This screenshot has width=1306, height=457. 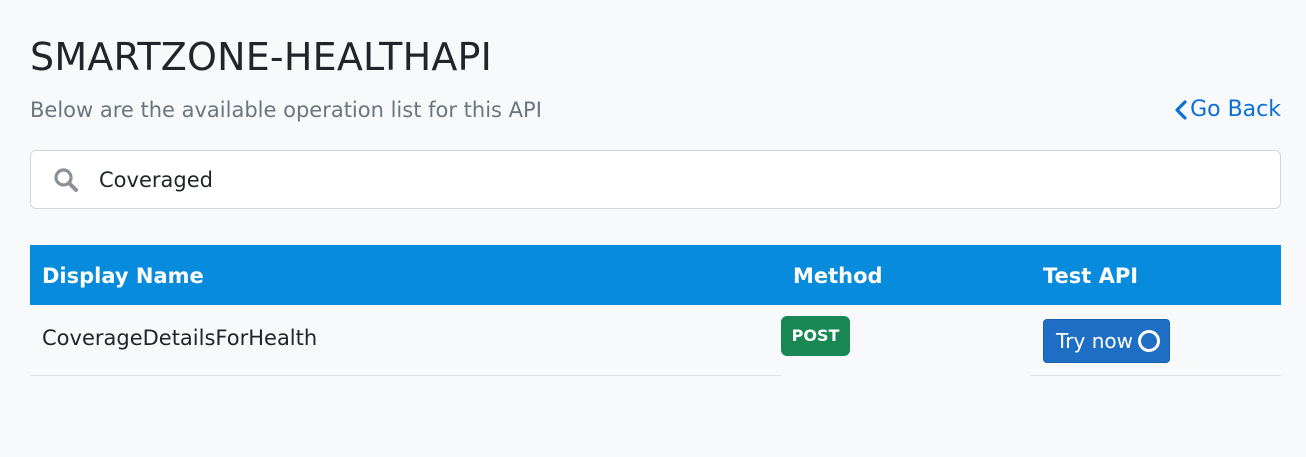 I want to click on search-box, so click(x=655, y=179).